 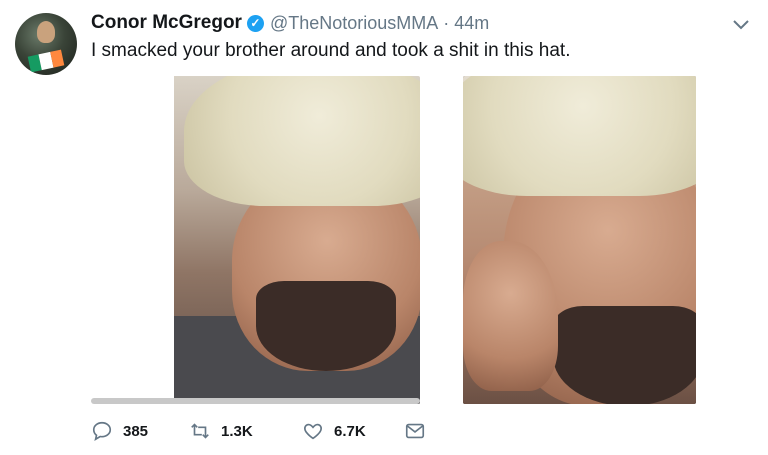 What do you see at coordinates (255, 401) in the screenshot?
I see `video-progress-bar` at bounding box center [255, 401].